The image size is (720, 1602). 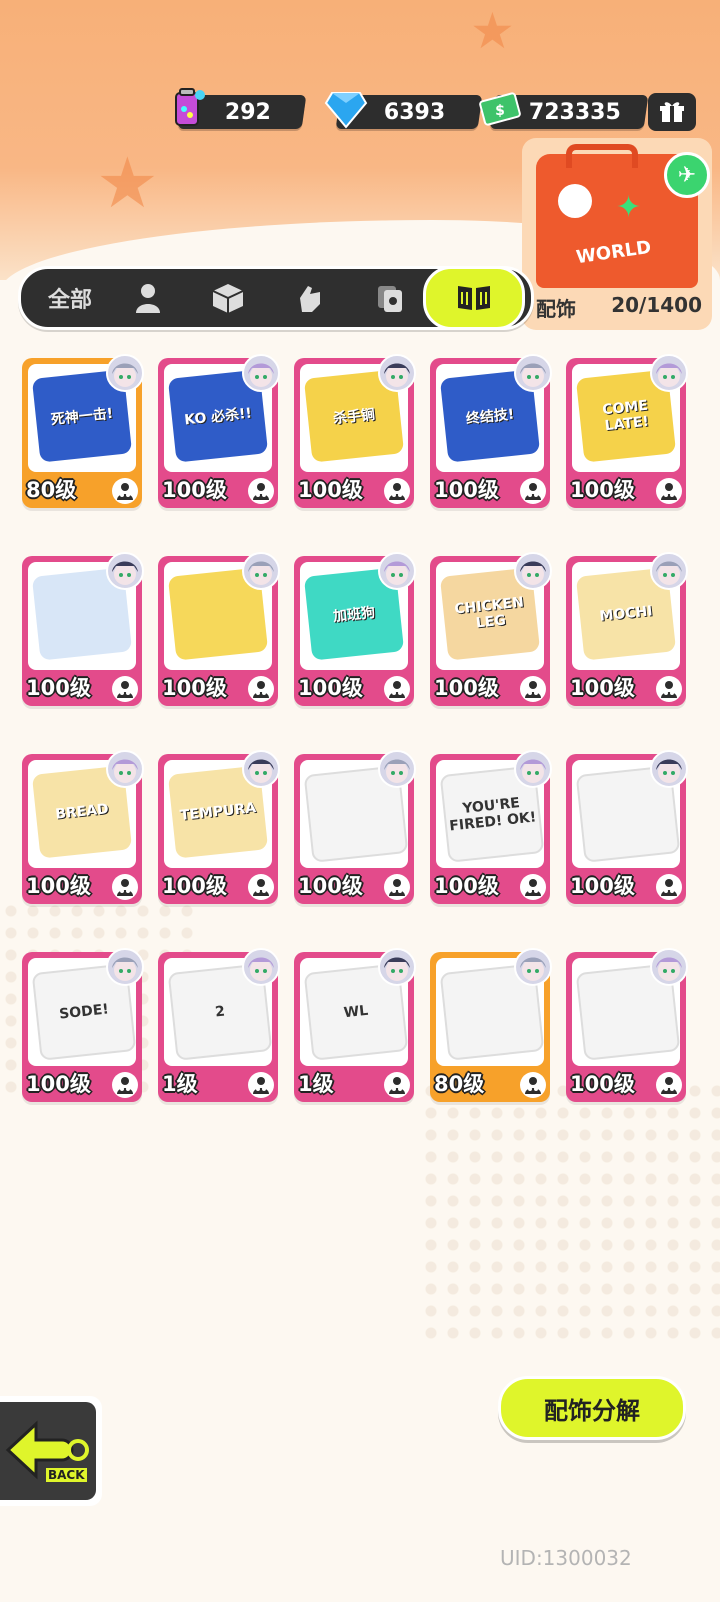 I want to click on accessory-art-text: CHICKEN LEG, so click(x=489, y=613).